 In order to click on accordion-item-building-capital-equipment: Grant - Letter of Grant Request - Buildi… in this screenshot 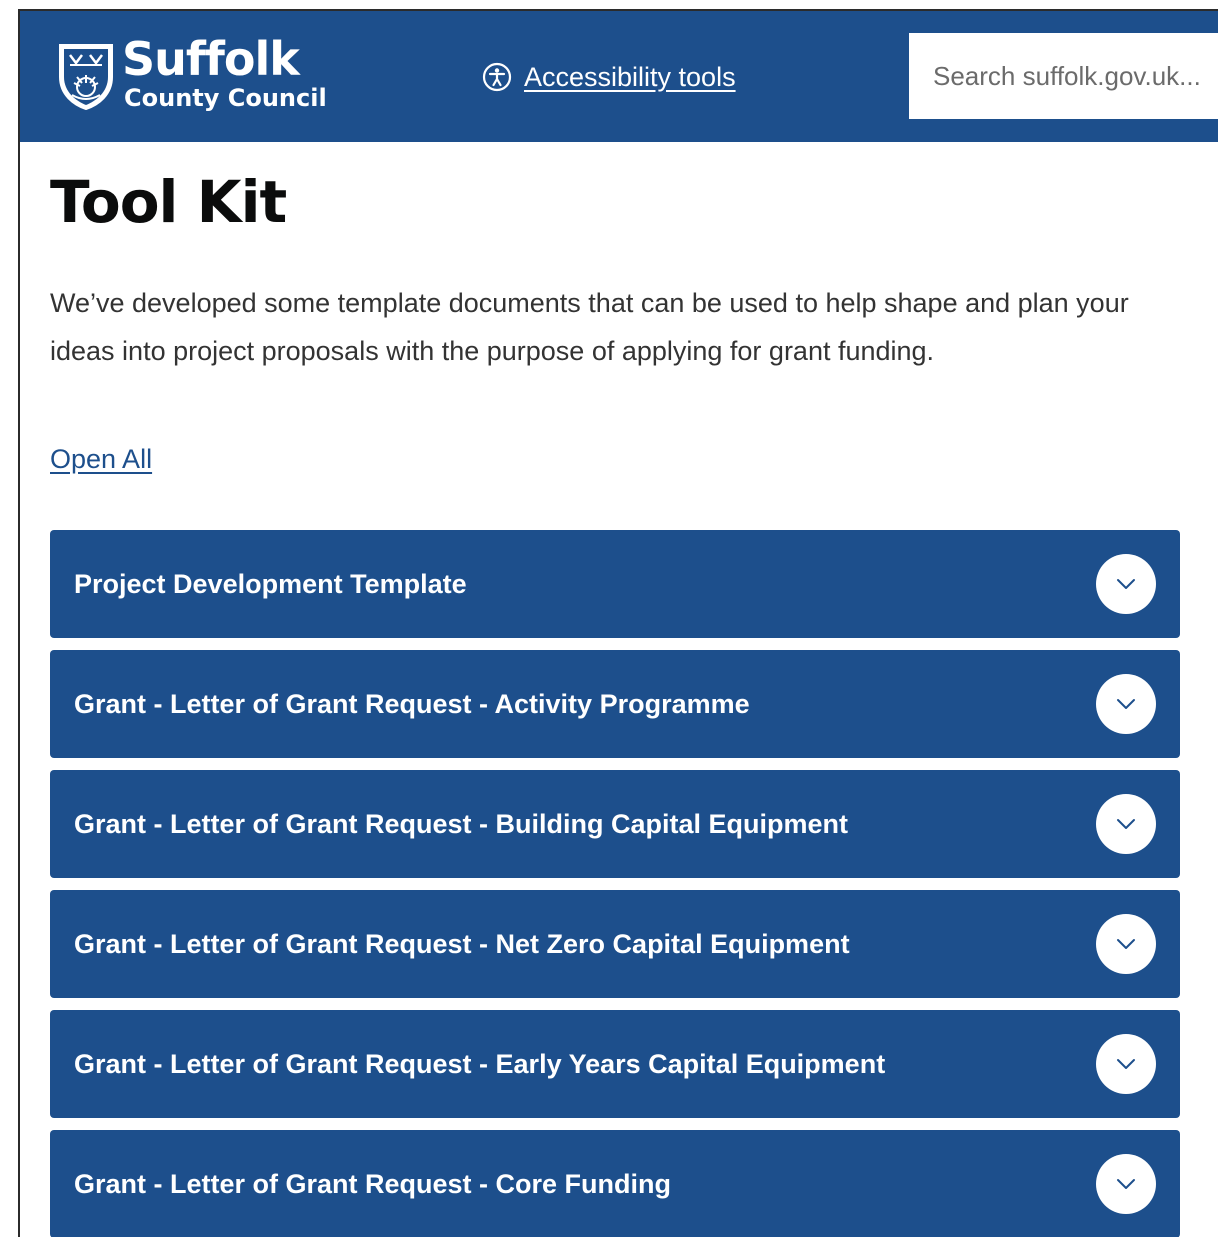, I will do `click(615, 824)`.